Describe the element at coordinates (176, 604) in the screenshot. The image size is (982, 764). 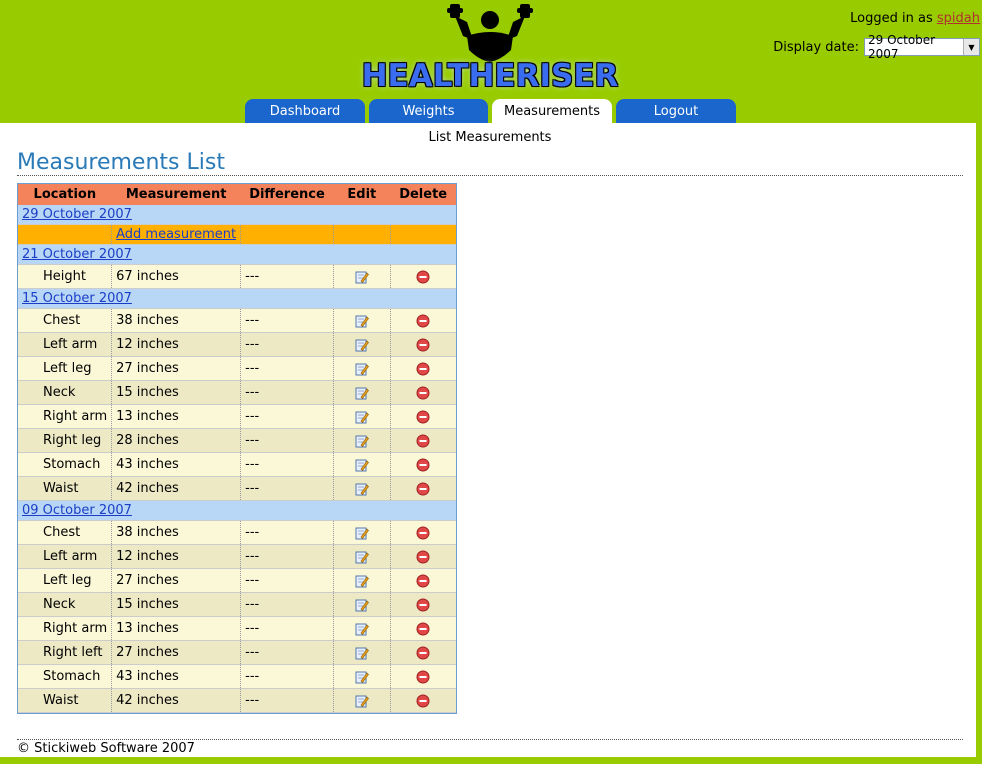
I see `measurement-cell: 15 inches` at that location.